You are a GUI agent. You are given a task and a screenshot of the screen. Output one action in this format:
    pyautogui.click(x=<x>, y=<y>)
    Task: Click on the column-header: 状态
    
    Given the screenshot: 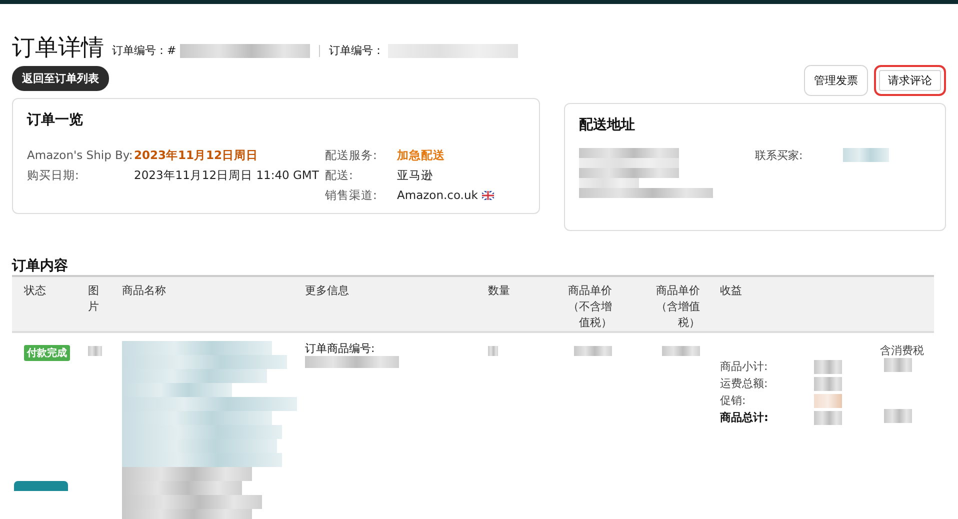 What is the action you would take?
    pyautogui.click(x=35, y=291)
    